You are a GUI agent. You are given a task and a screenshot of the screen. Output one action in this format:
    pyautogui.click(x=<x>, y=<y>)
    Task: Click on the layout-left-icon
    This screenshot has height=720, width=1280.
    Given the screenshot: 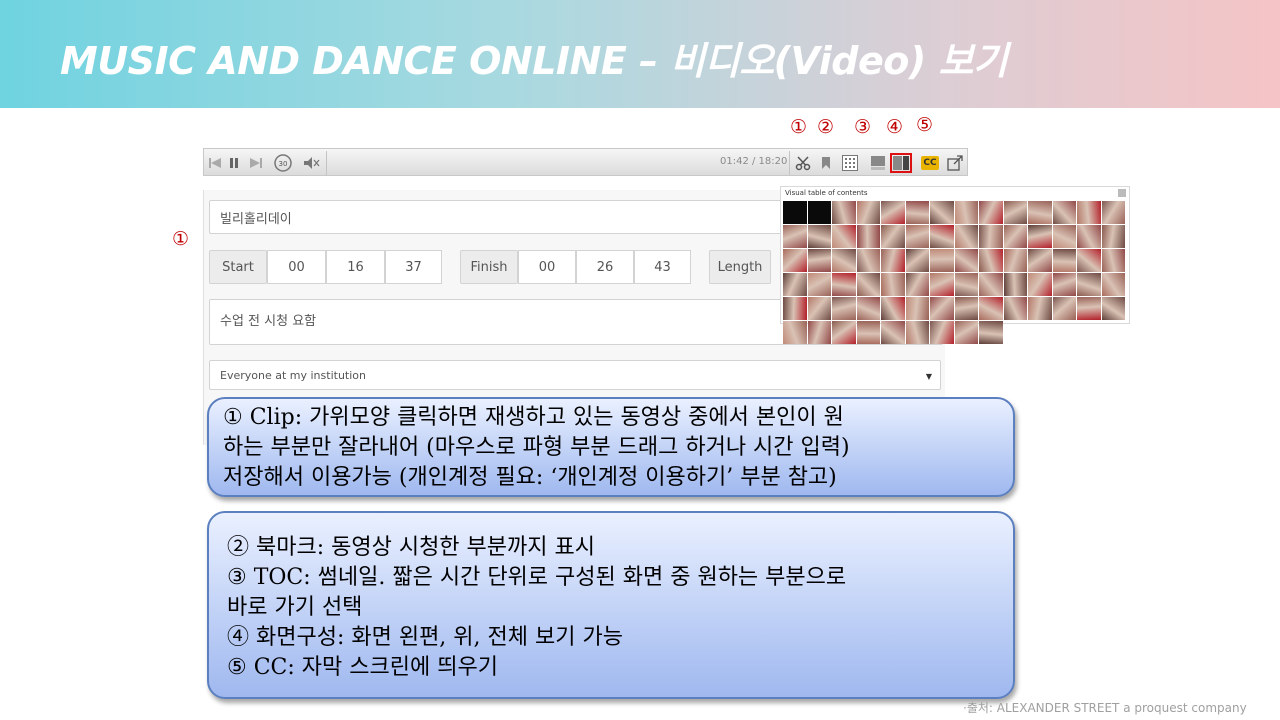 What is the action you would take?
    pyautogui.click(x=901, y=163)
    